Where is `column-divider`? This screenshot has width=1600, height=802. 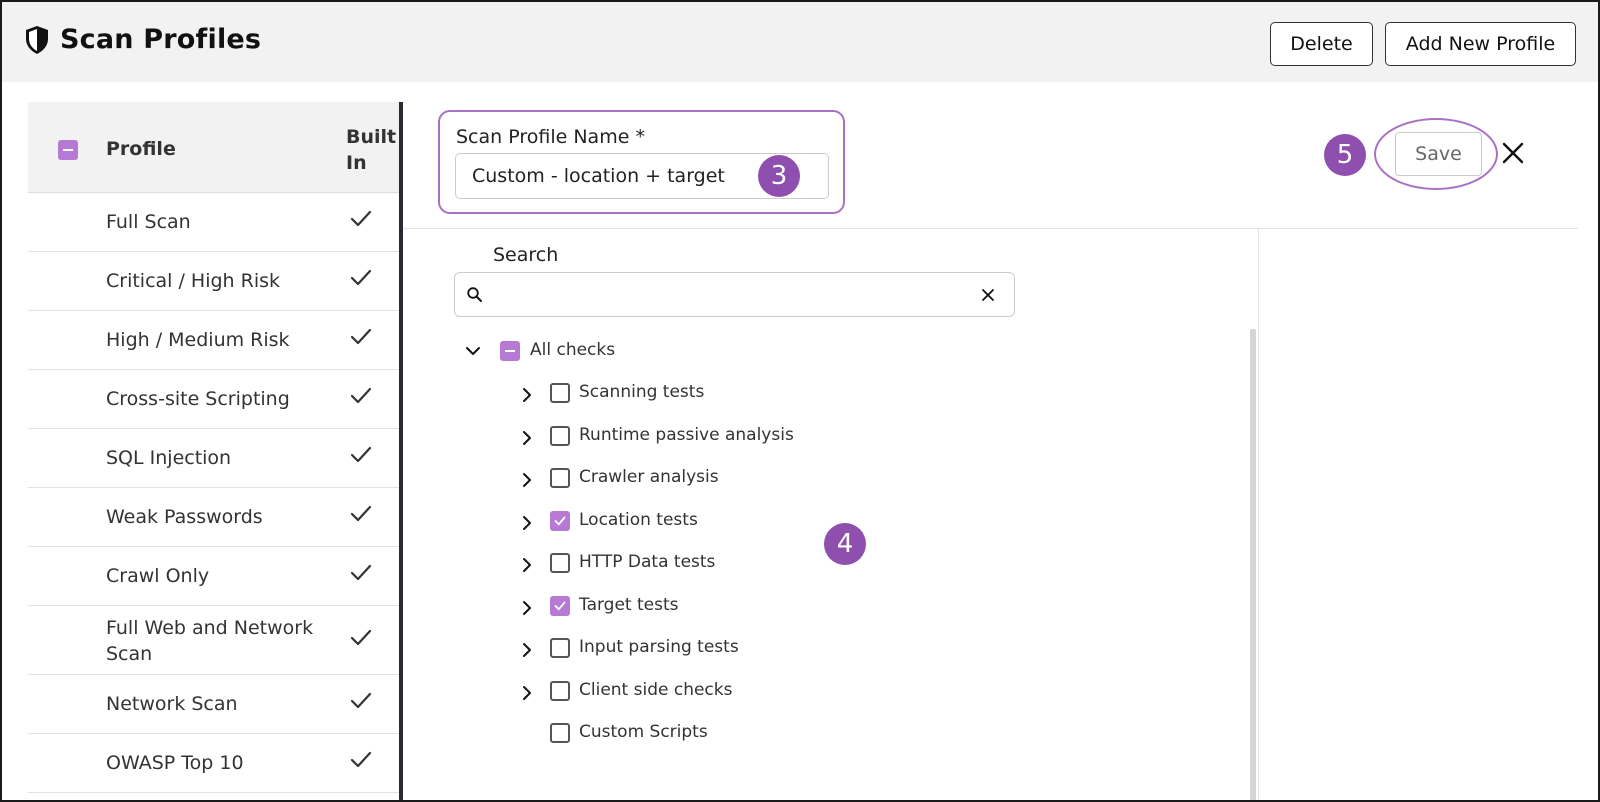 column-divider is located at coordinates (1258, 514).